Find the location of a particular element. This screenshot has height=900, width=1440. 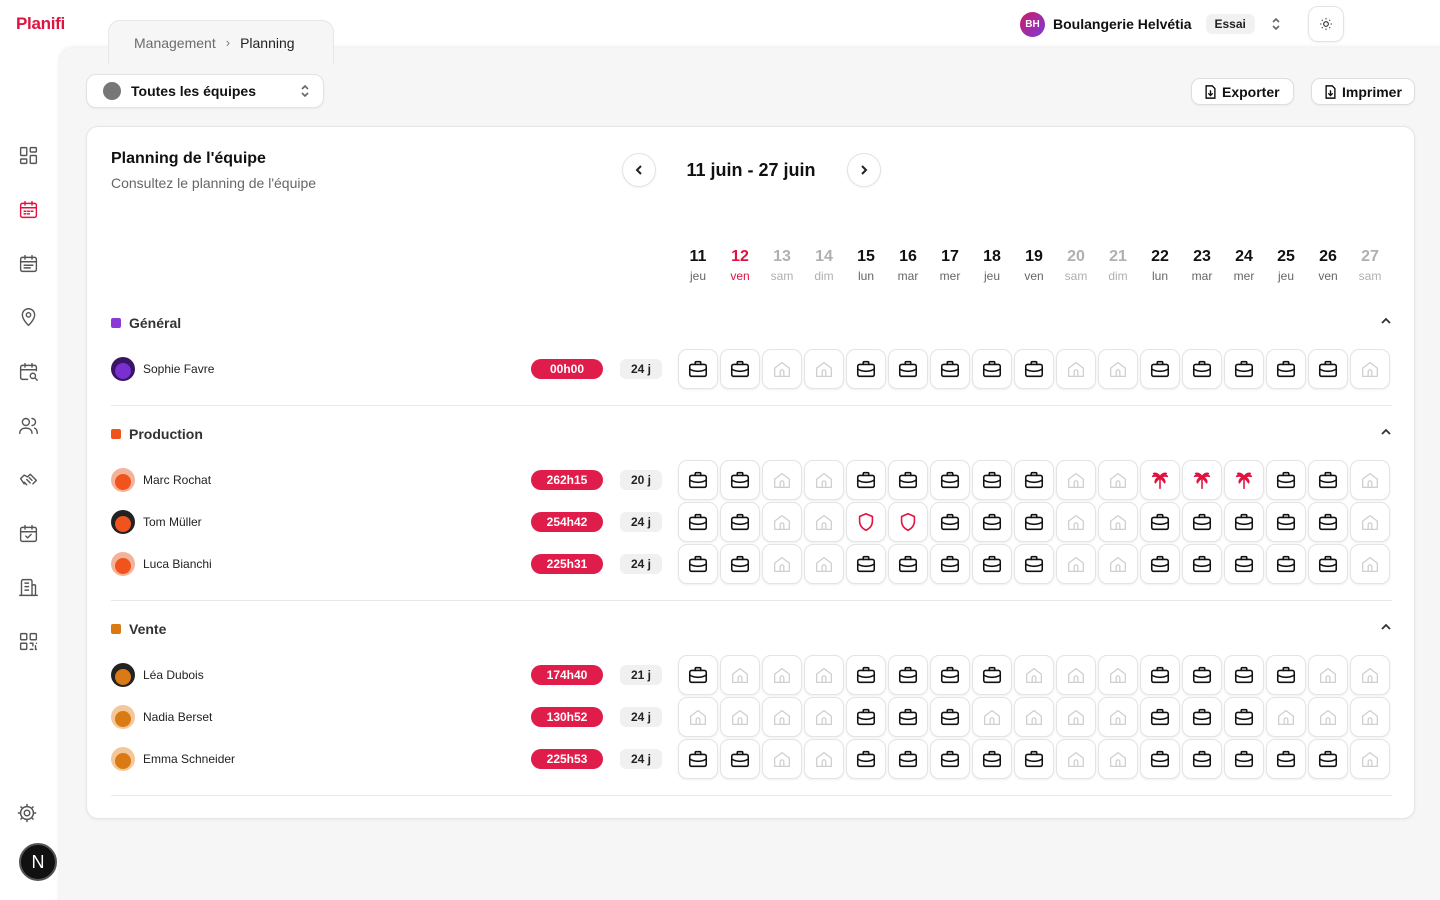

calendar-list-icon is located at coordinates (28, 263).